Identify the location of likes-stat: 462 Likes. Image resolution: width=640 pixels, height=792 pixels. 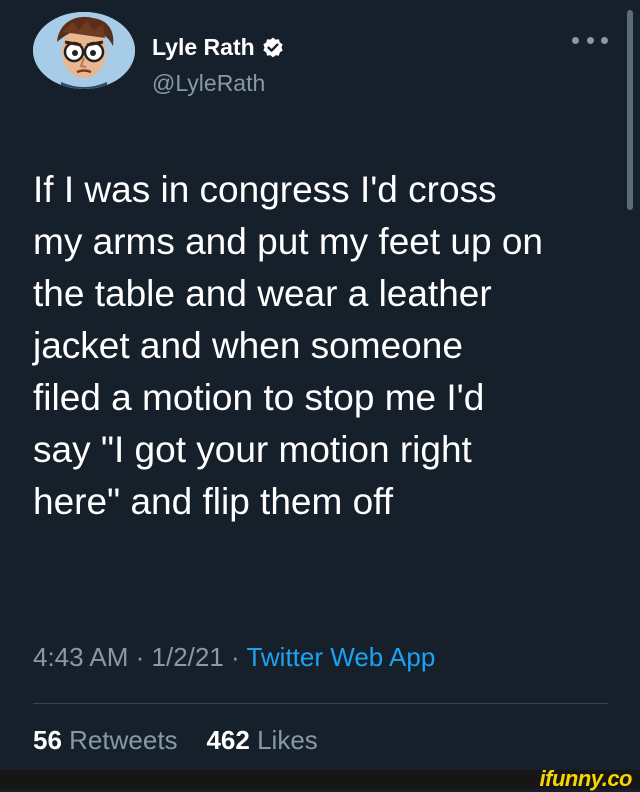
(261, 740).